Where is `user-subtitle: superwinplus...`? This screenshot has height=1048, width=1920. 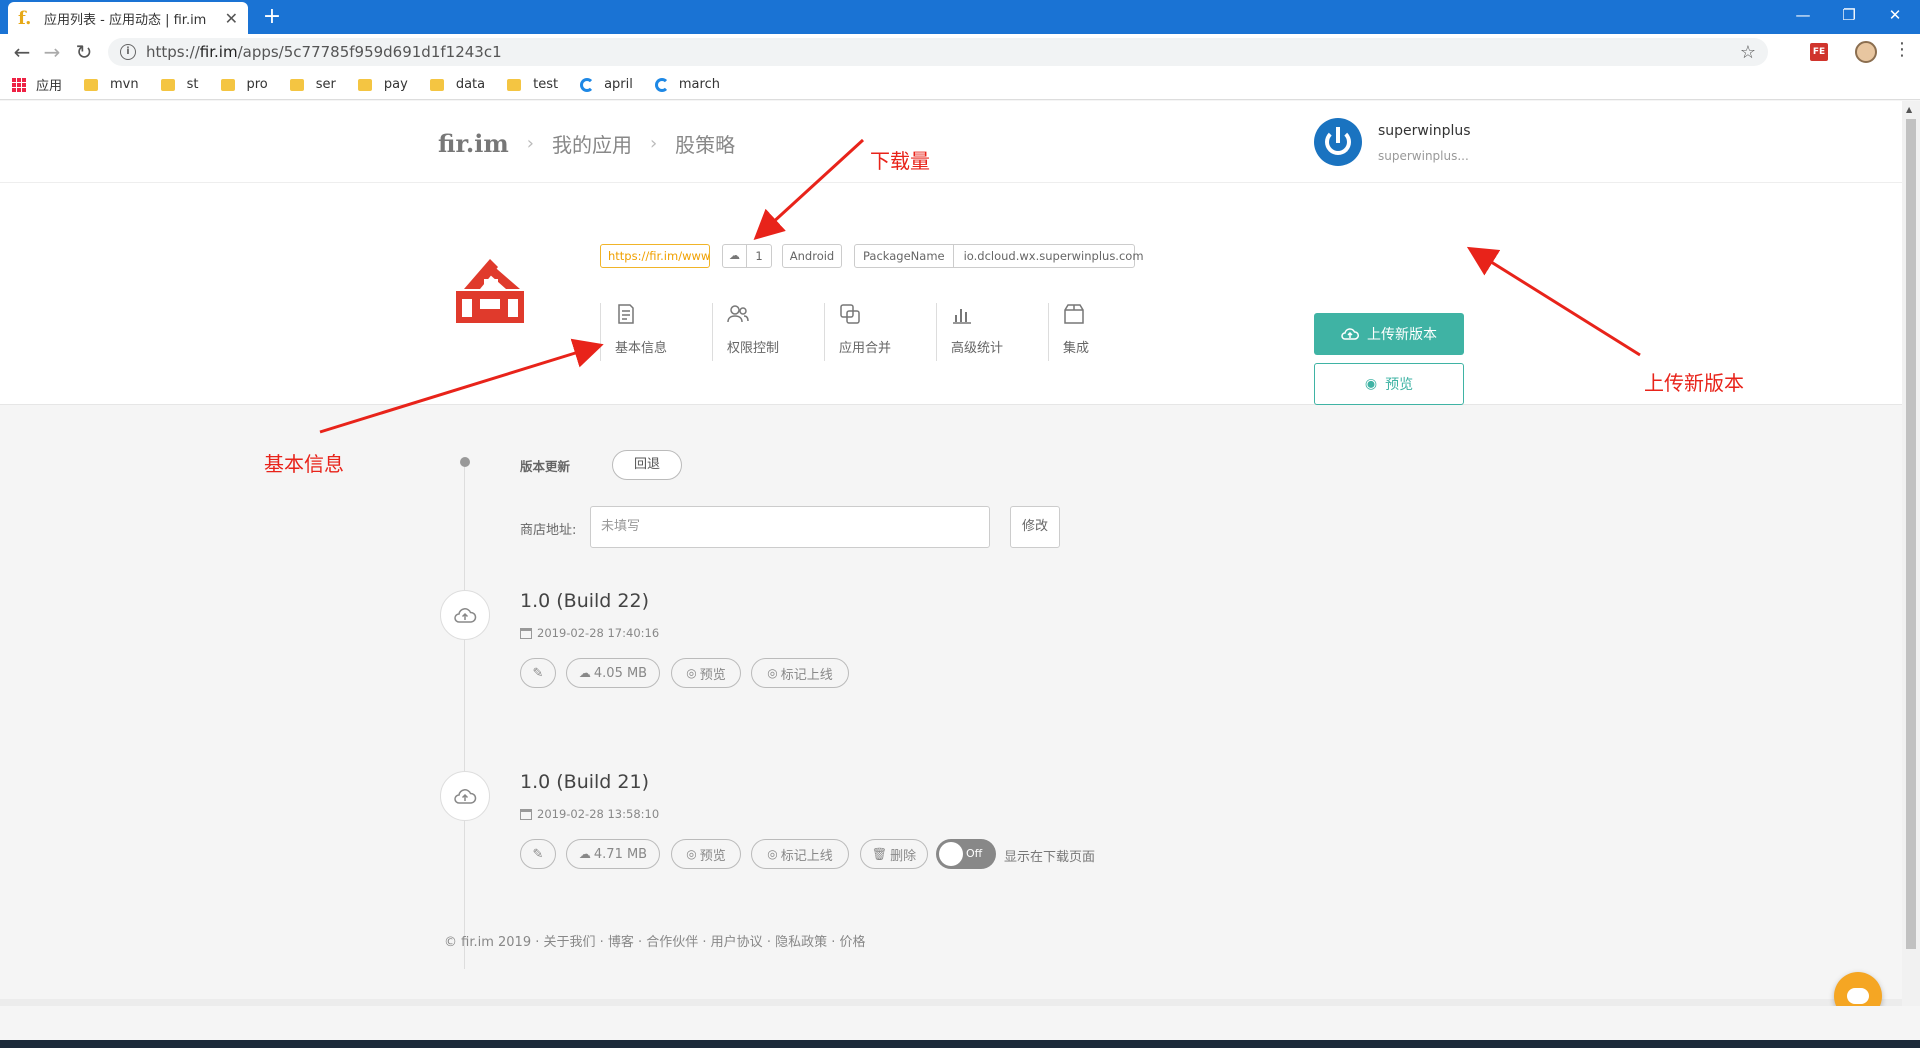 user-subtitle: superwinplus... is located at coordinates (1423, 156).